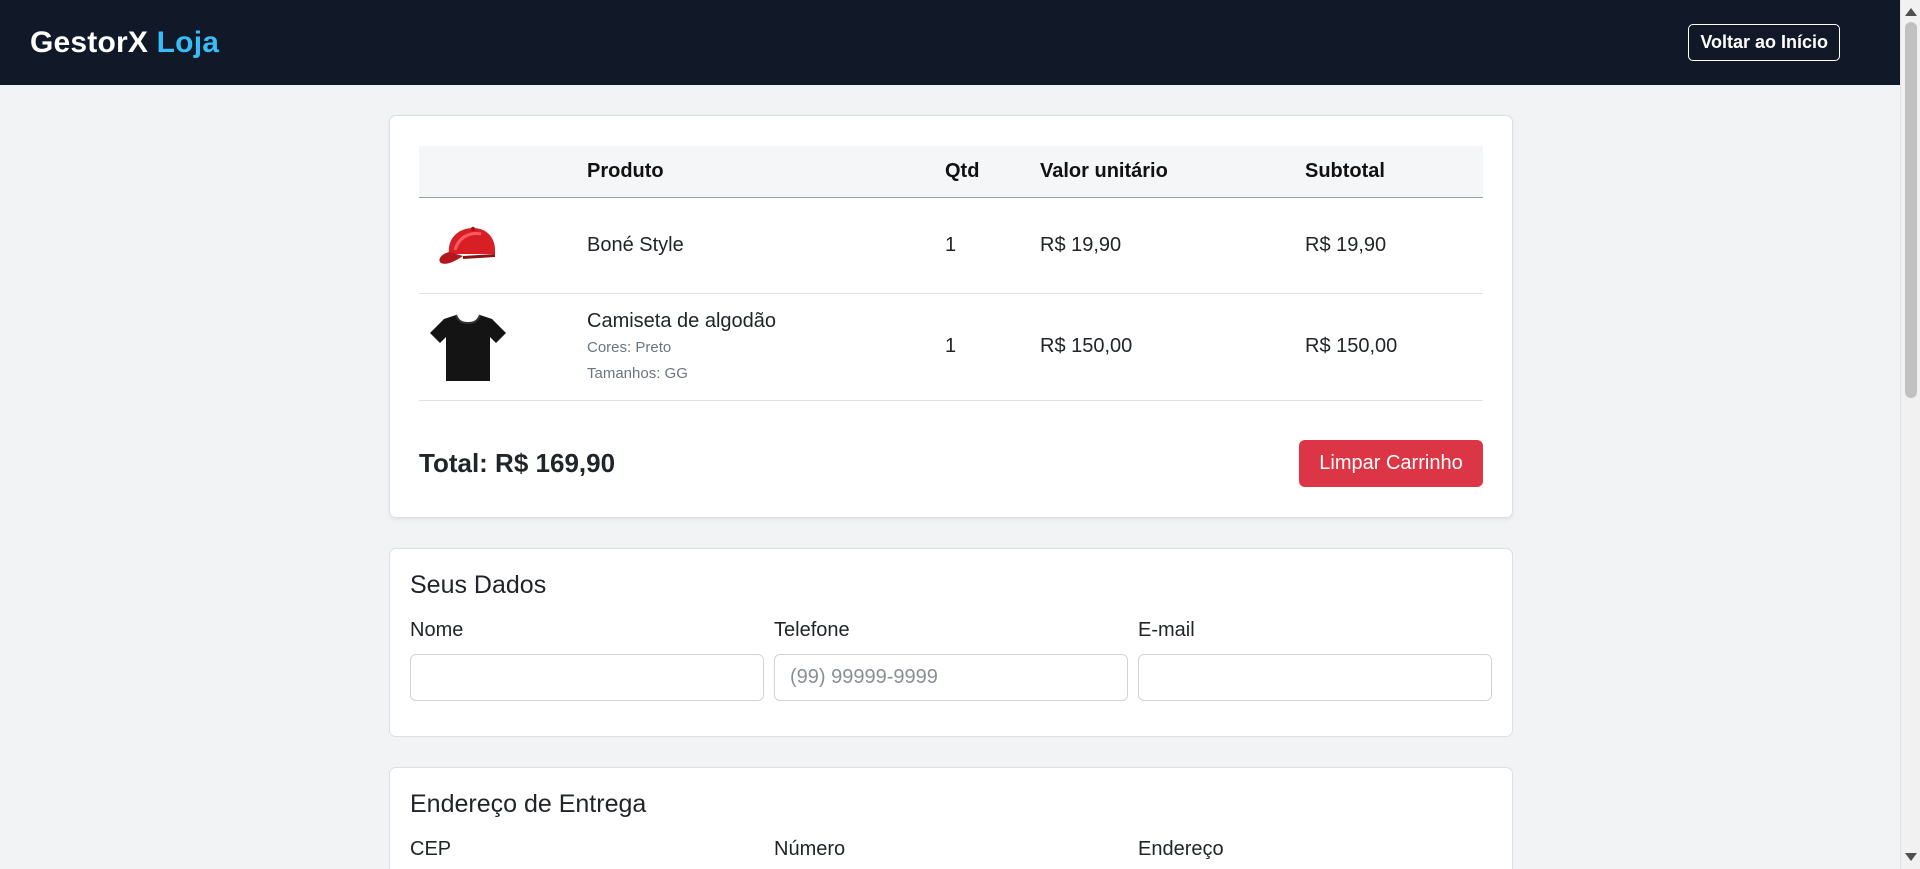  Describe the element at coordinates (517, 463) in the screenshot. I see `cart-total: Total: R$ 169,90` at that location.